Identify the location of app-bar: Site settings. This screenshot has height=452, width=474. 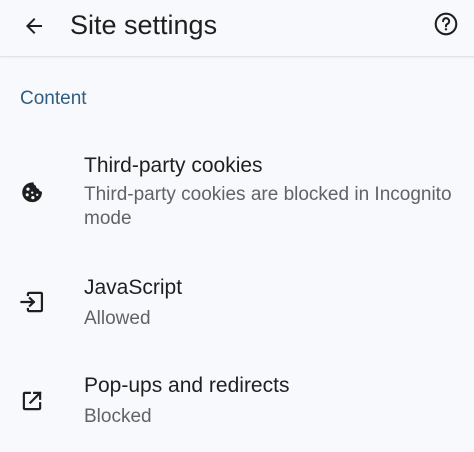
(237, 28).